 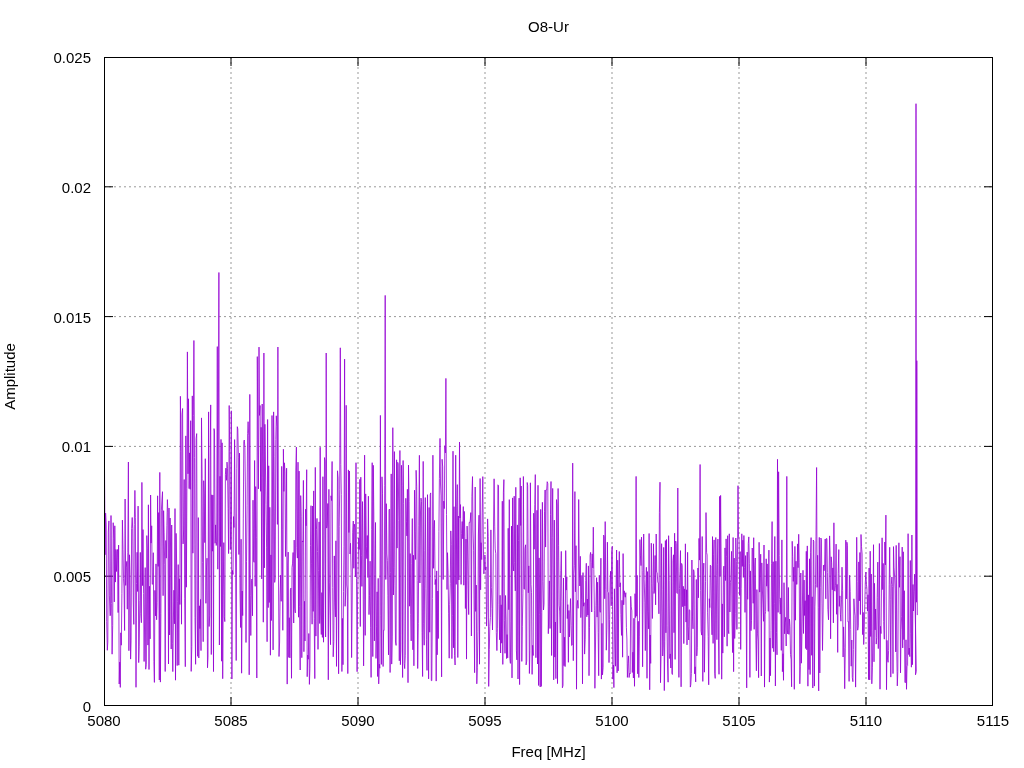 What do you see at coordinates (548, 26) in the screenshot?
I see `chart-title: O8-Ur` at bounding box center [548, 26].